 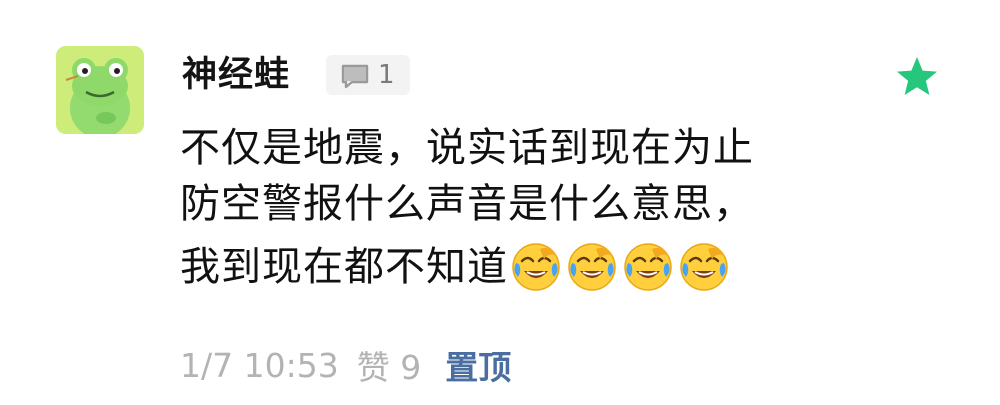 I want to click on reply-count: 1, so click(x=386, y=75).